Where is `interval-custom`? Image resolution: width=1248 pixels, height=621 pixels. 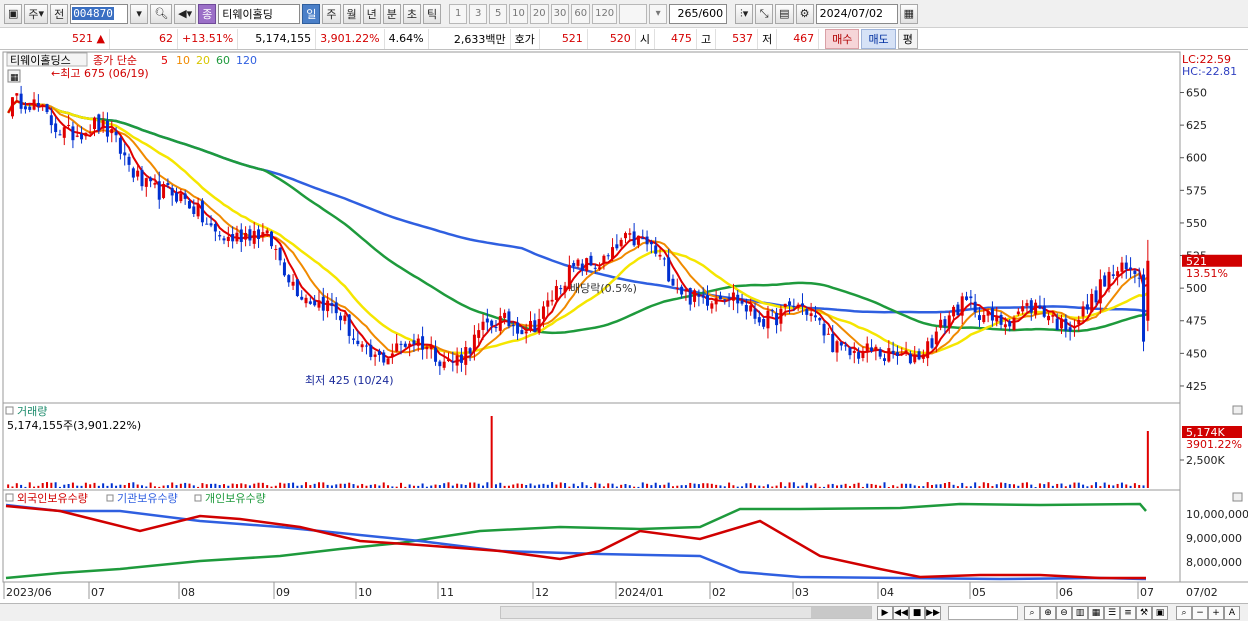 interval-custom is located at coordinates (633, 13).